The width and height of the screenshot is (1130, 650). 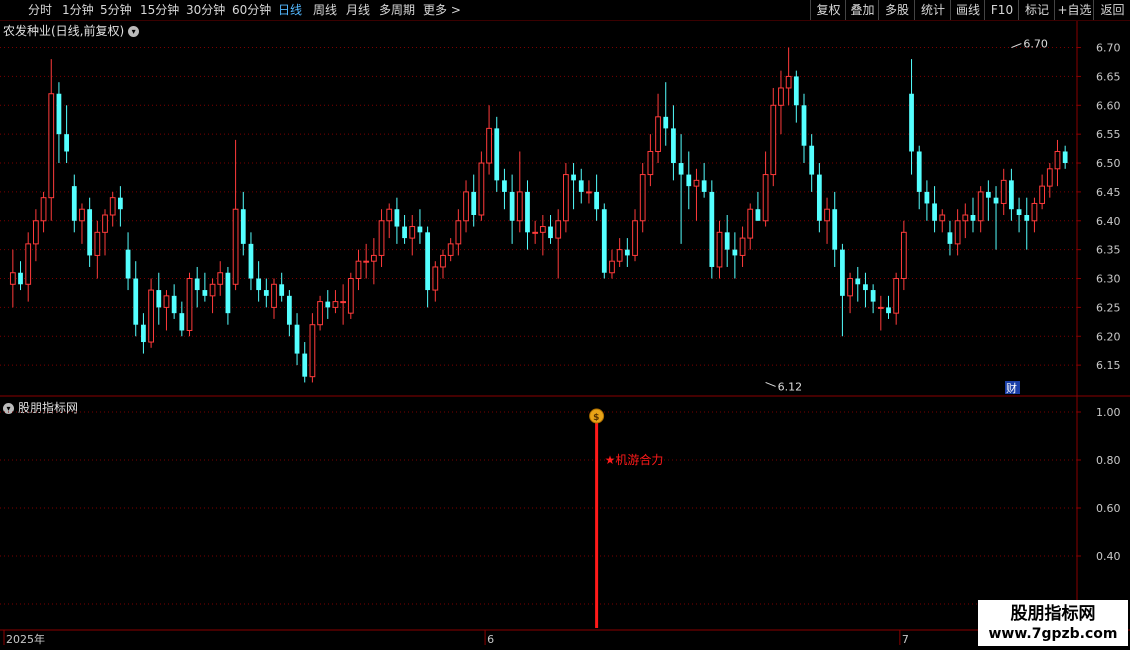 What do you see at coordinates (1011, 388) in the screenshot?
I see `fin-badge-label: 财` at bounding box center [1011, 388].